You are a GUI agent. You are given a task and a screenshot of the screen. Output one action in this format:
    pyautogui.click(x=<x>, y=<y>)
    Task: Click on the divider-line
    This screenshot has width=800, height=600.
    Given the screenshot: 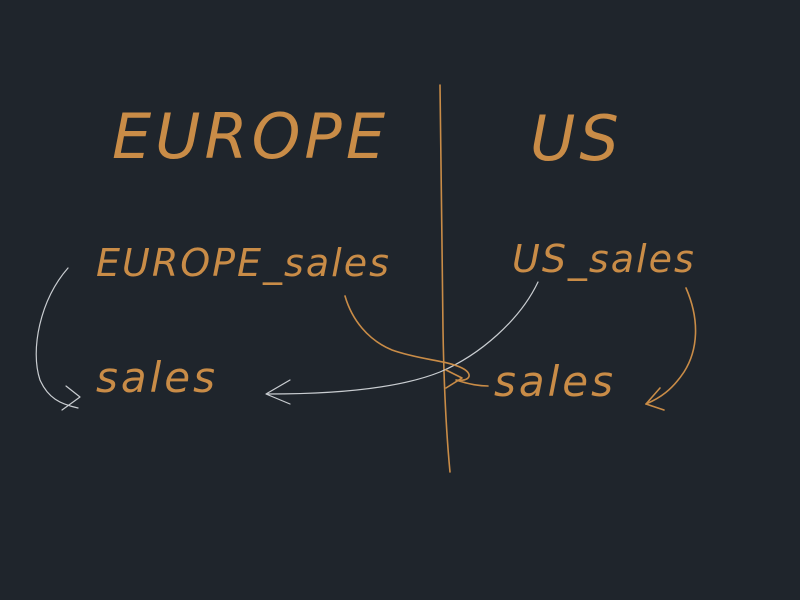 What is the action you would take?
    pyautogui.click(x=445, y=278)
    